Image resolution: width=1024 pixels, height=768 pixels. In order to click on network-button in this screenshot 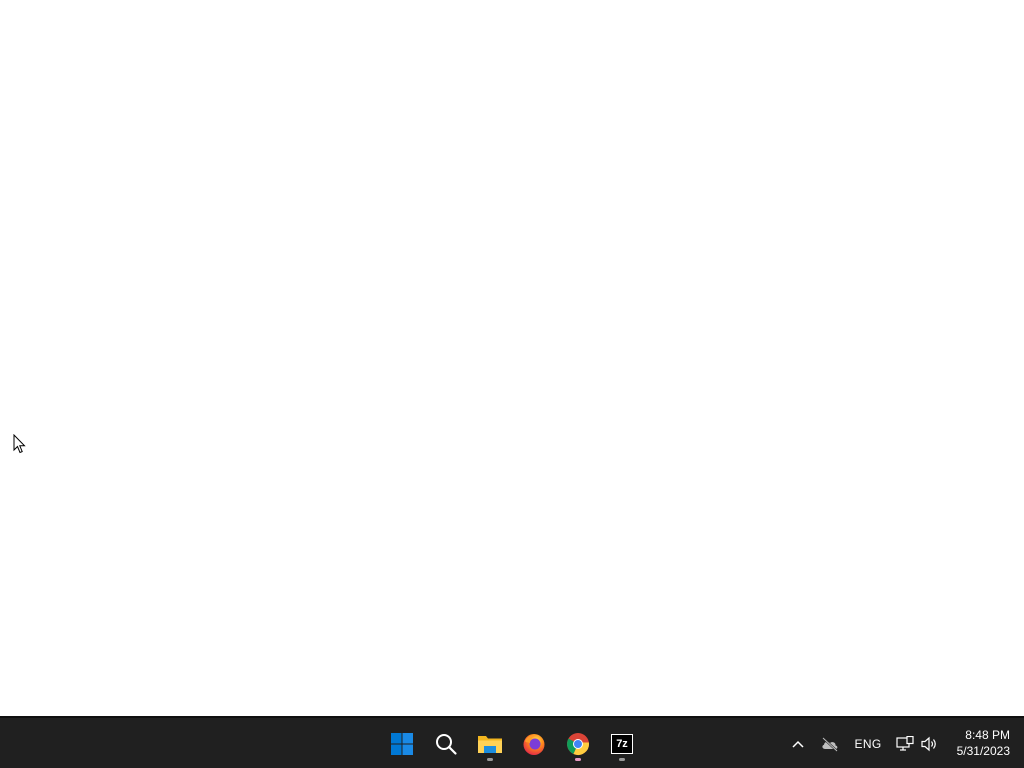, I will do `click(905, 744)`.